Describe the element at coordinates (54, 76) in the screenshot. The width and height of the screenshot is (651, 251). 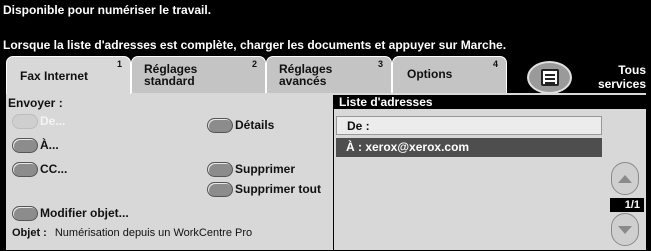
I see `tab-label: Fax Internet` at that location.